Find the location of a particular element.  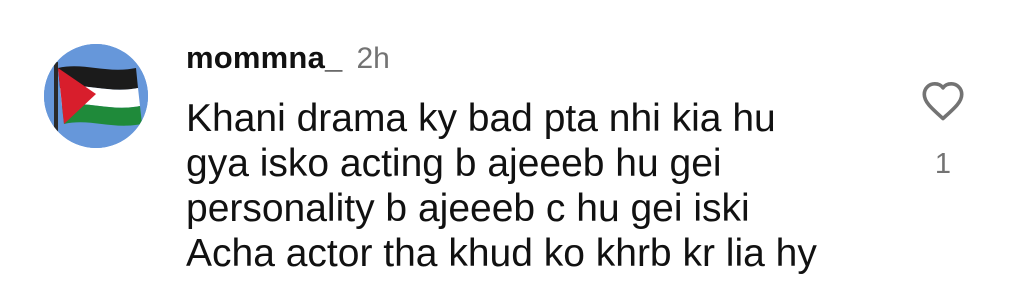

comment-line: gya isko acting b ajeeeb hu gei is located at coordinates (454, 163).